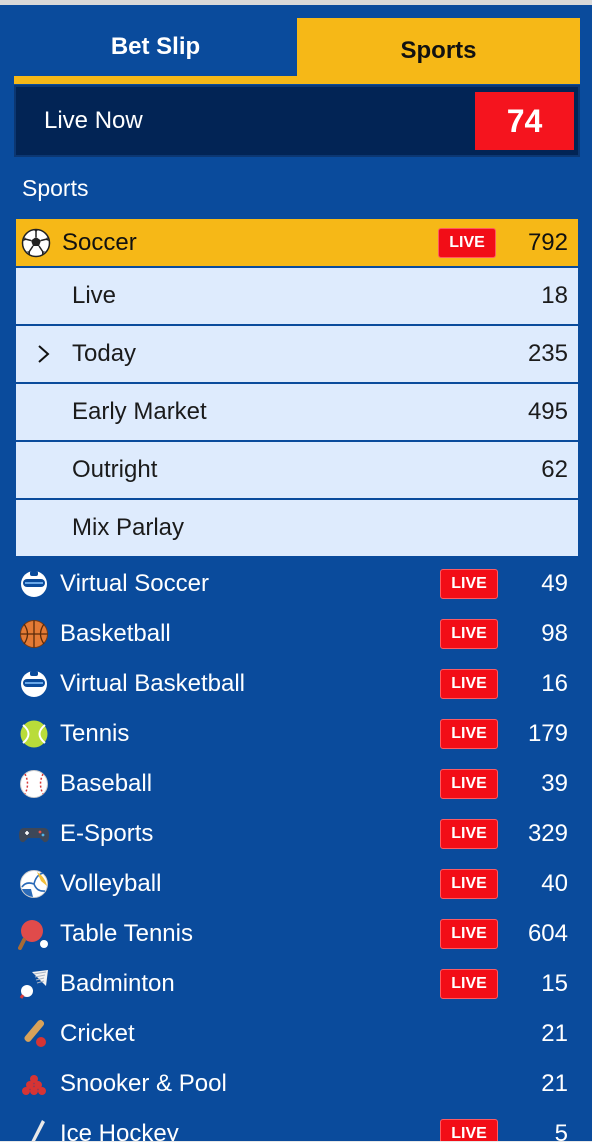  What do you see at coordinates (34, 1084) in the screenshot?
I see `snooker-icon` at bounding box center [34, 1084].